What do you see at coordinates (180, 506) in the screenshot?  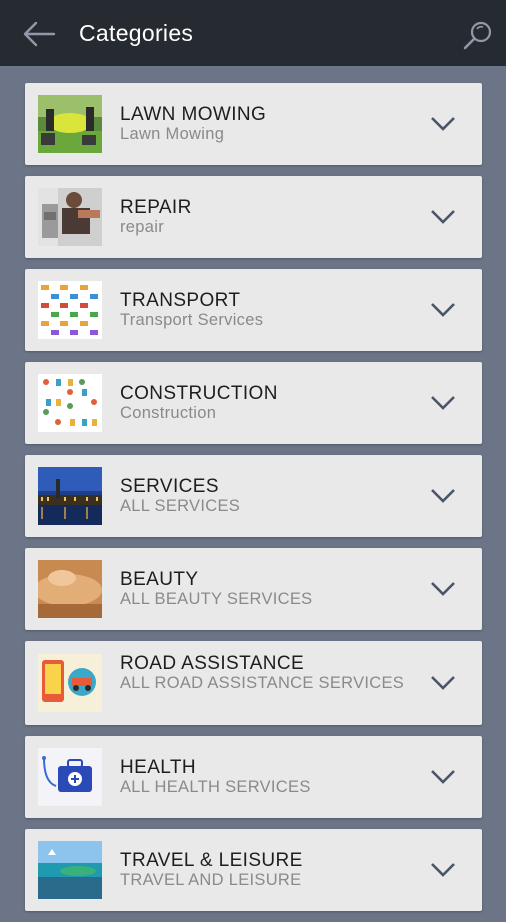 I see `category-subtitle: ALL SERVICES` at bounding box center [180, 506].